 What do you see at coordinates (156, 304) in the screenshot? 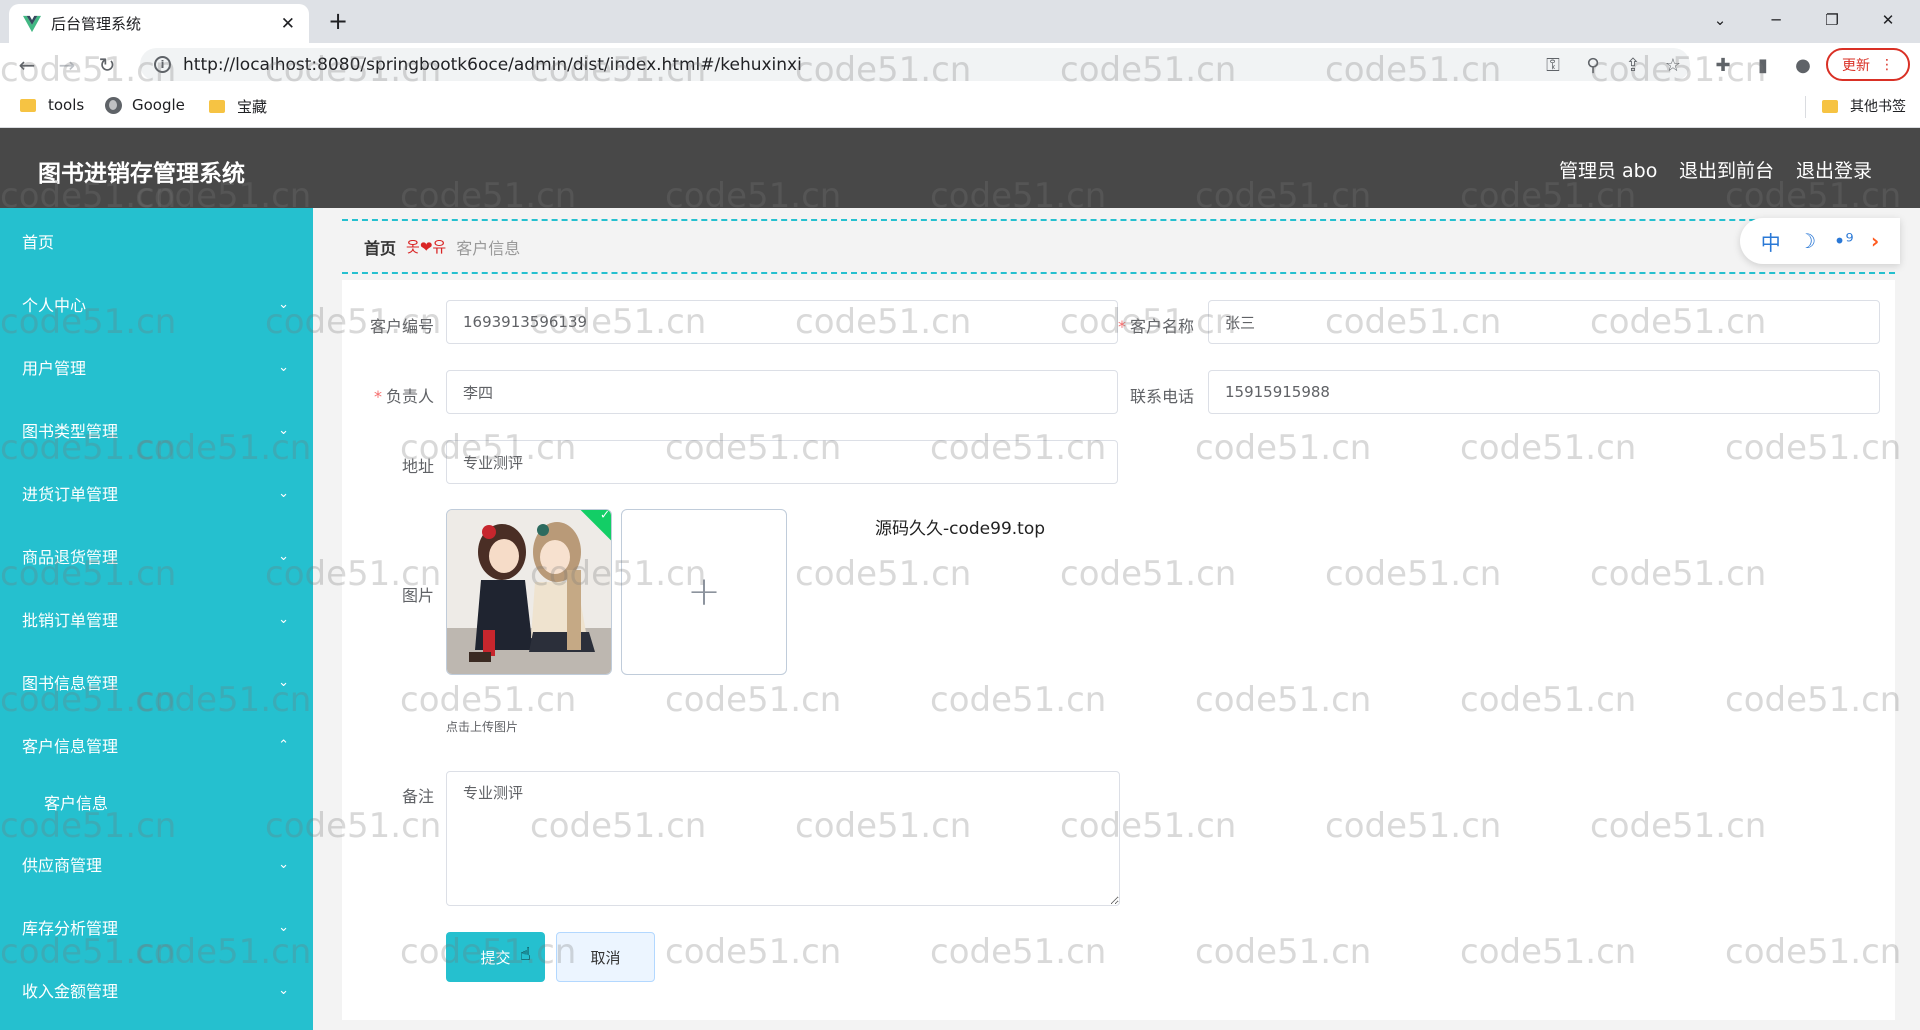
I see `sidebar-item-profile: 个人中心 ⌄` at bounding box center [156, 304].